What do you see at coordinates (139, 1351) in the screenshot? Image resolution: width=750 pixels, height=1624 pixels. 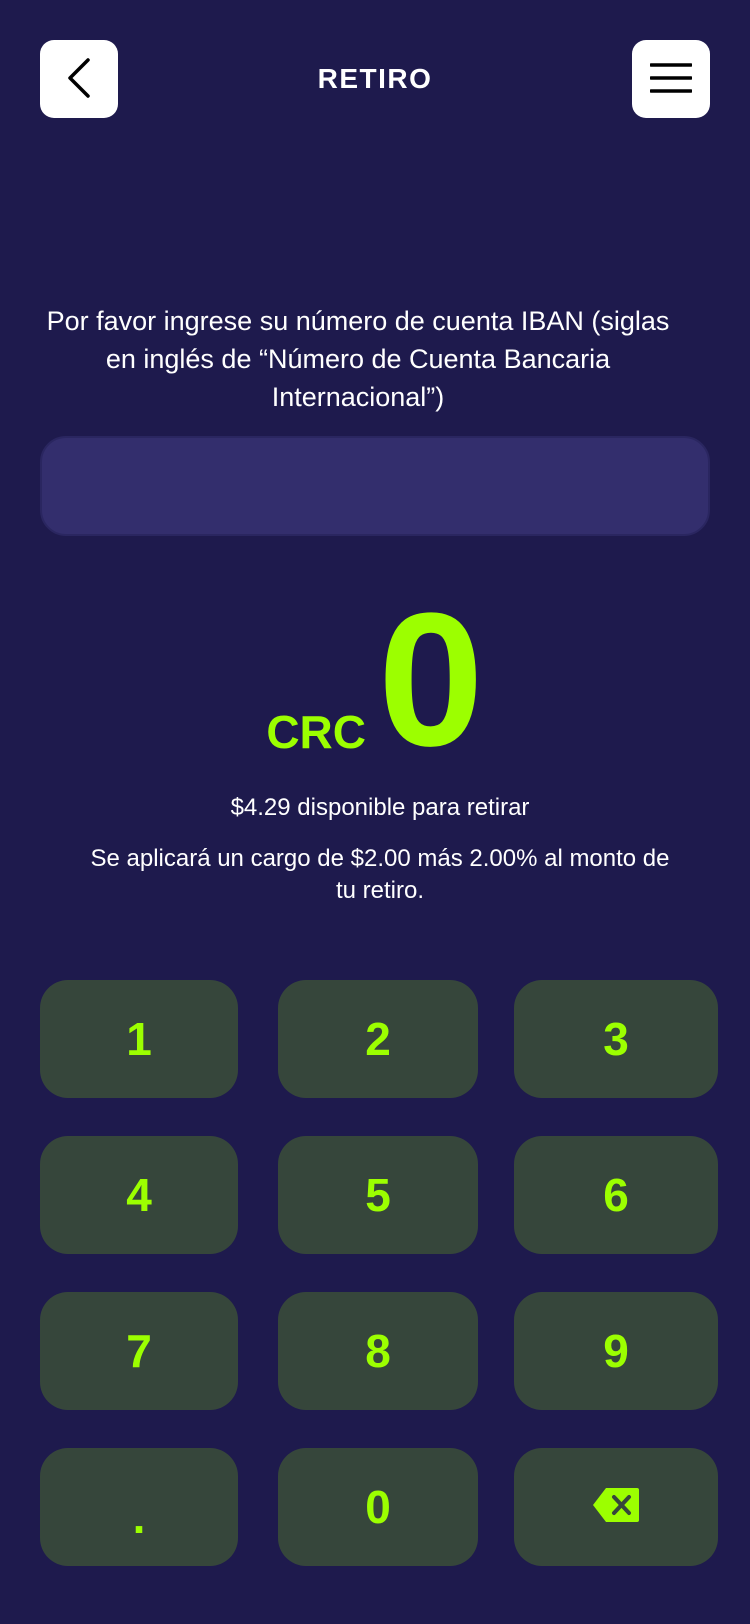 I see `key-7: 7` at bounding box center [139, 1351].